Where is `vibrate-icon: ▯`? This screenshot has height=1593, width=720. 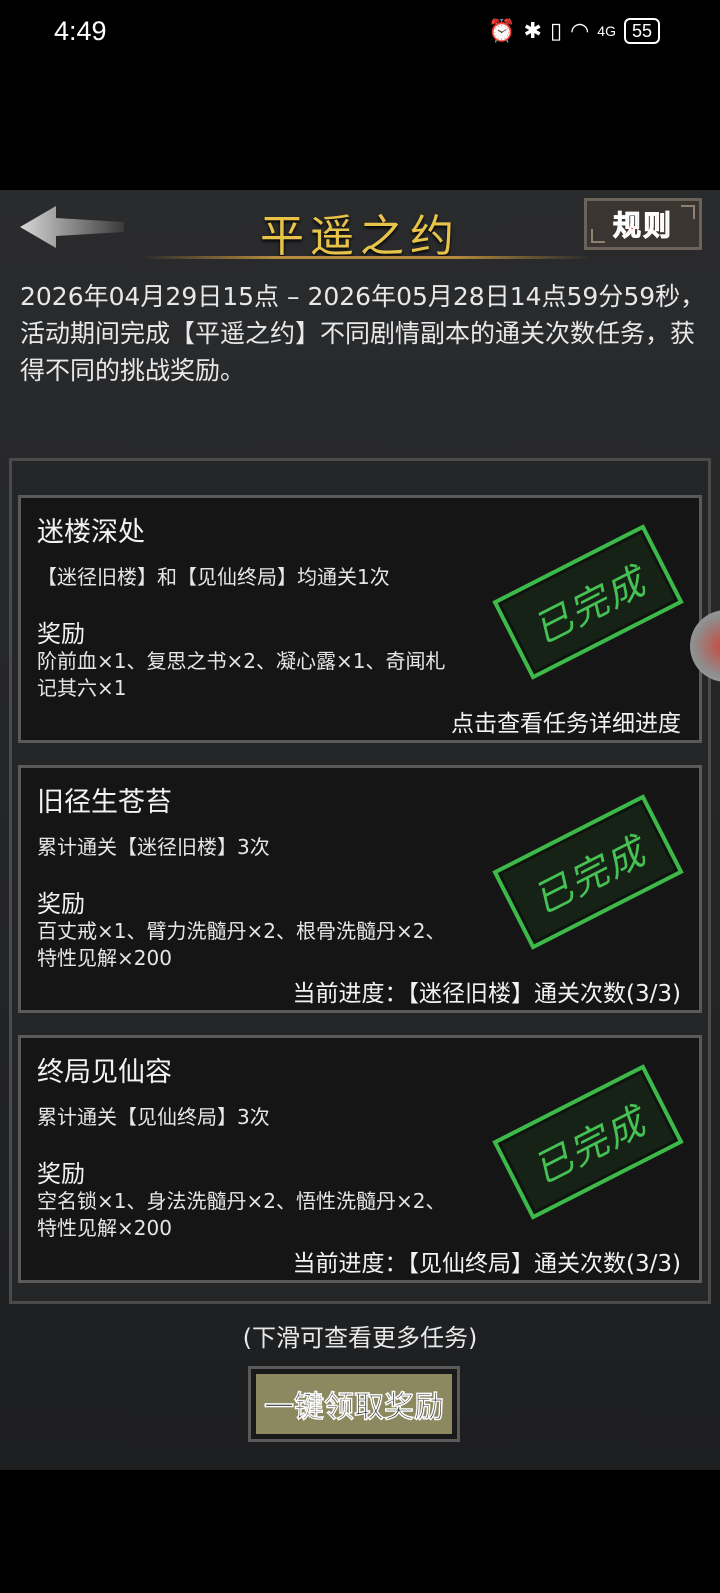 vibrate-icon: ▯ is located at coordinates (556, 31).